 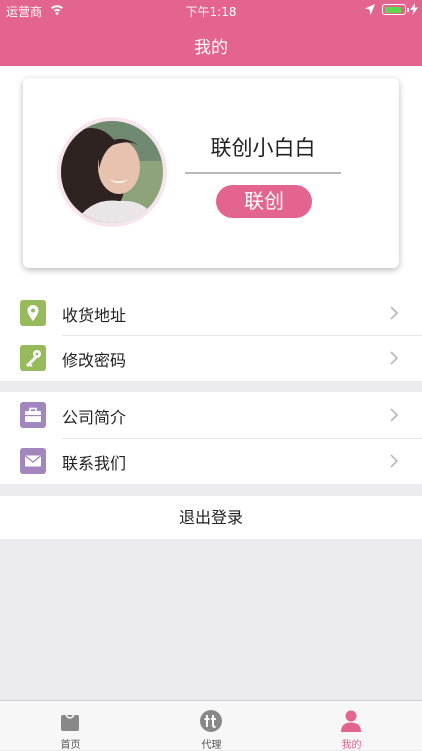 What do you see at coordinates (211, 358) in the screenshot?
I see `menu-item-password: 修改密码` at bounding box center [211, 358].